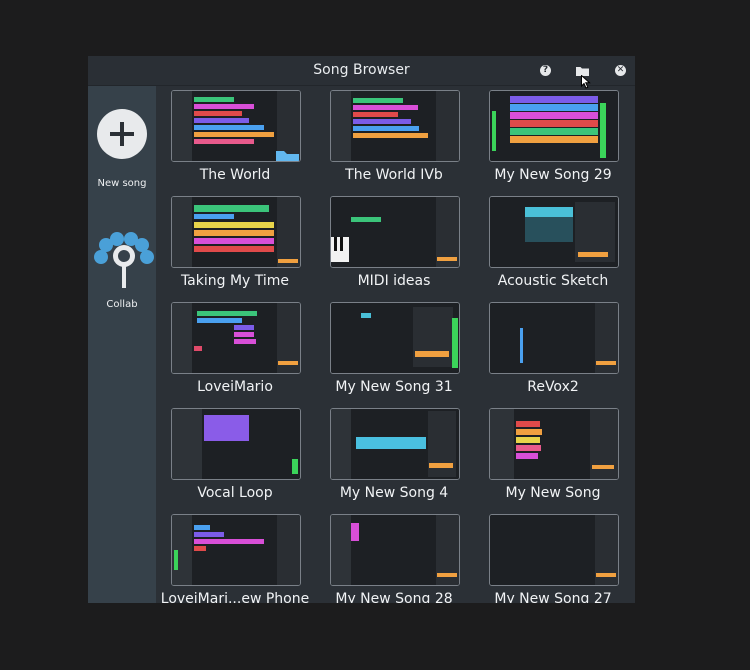 Image resolution: width=750 pixels, height=670 pixels. I want to click on new-song-label: New song, so click(122, 183).